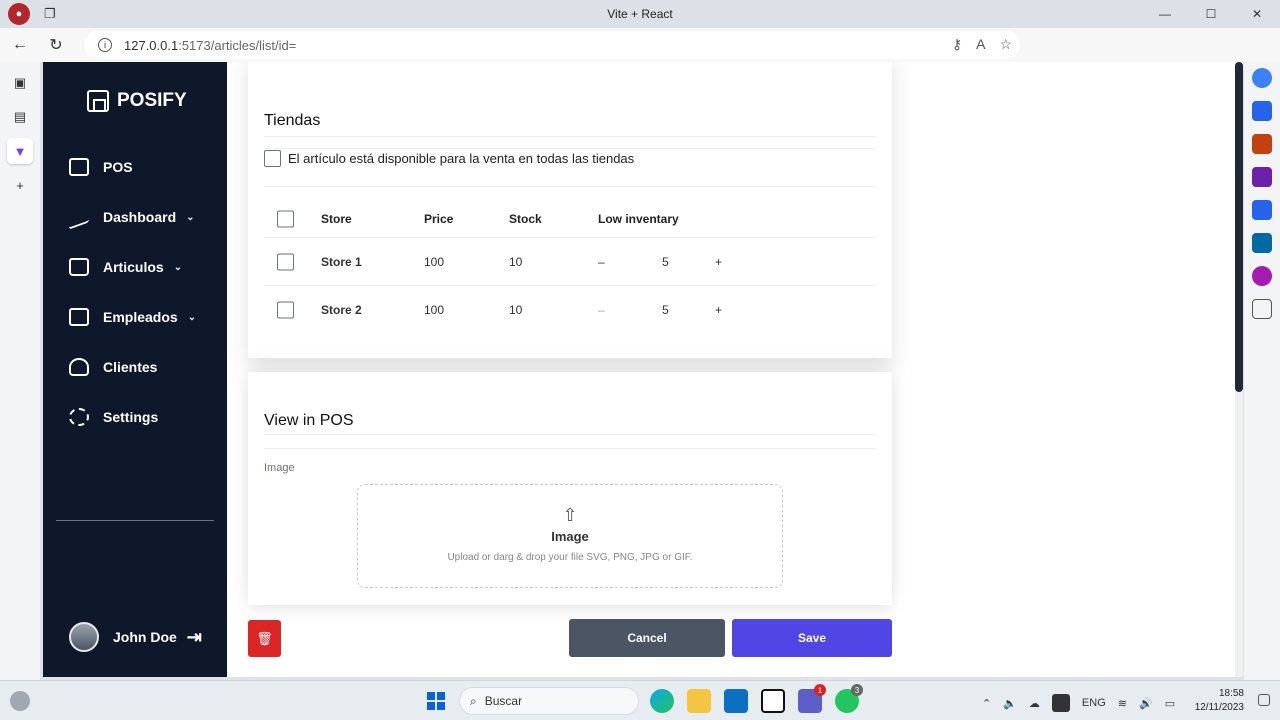  I want to click on microphone-icon, so click(1060, 703).